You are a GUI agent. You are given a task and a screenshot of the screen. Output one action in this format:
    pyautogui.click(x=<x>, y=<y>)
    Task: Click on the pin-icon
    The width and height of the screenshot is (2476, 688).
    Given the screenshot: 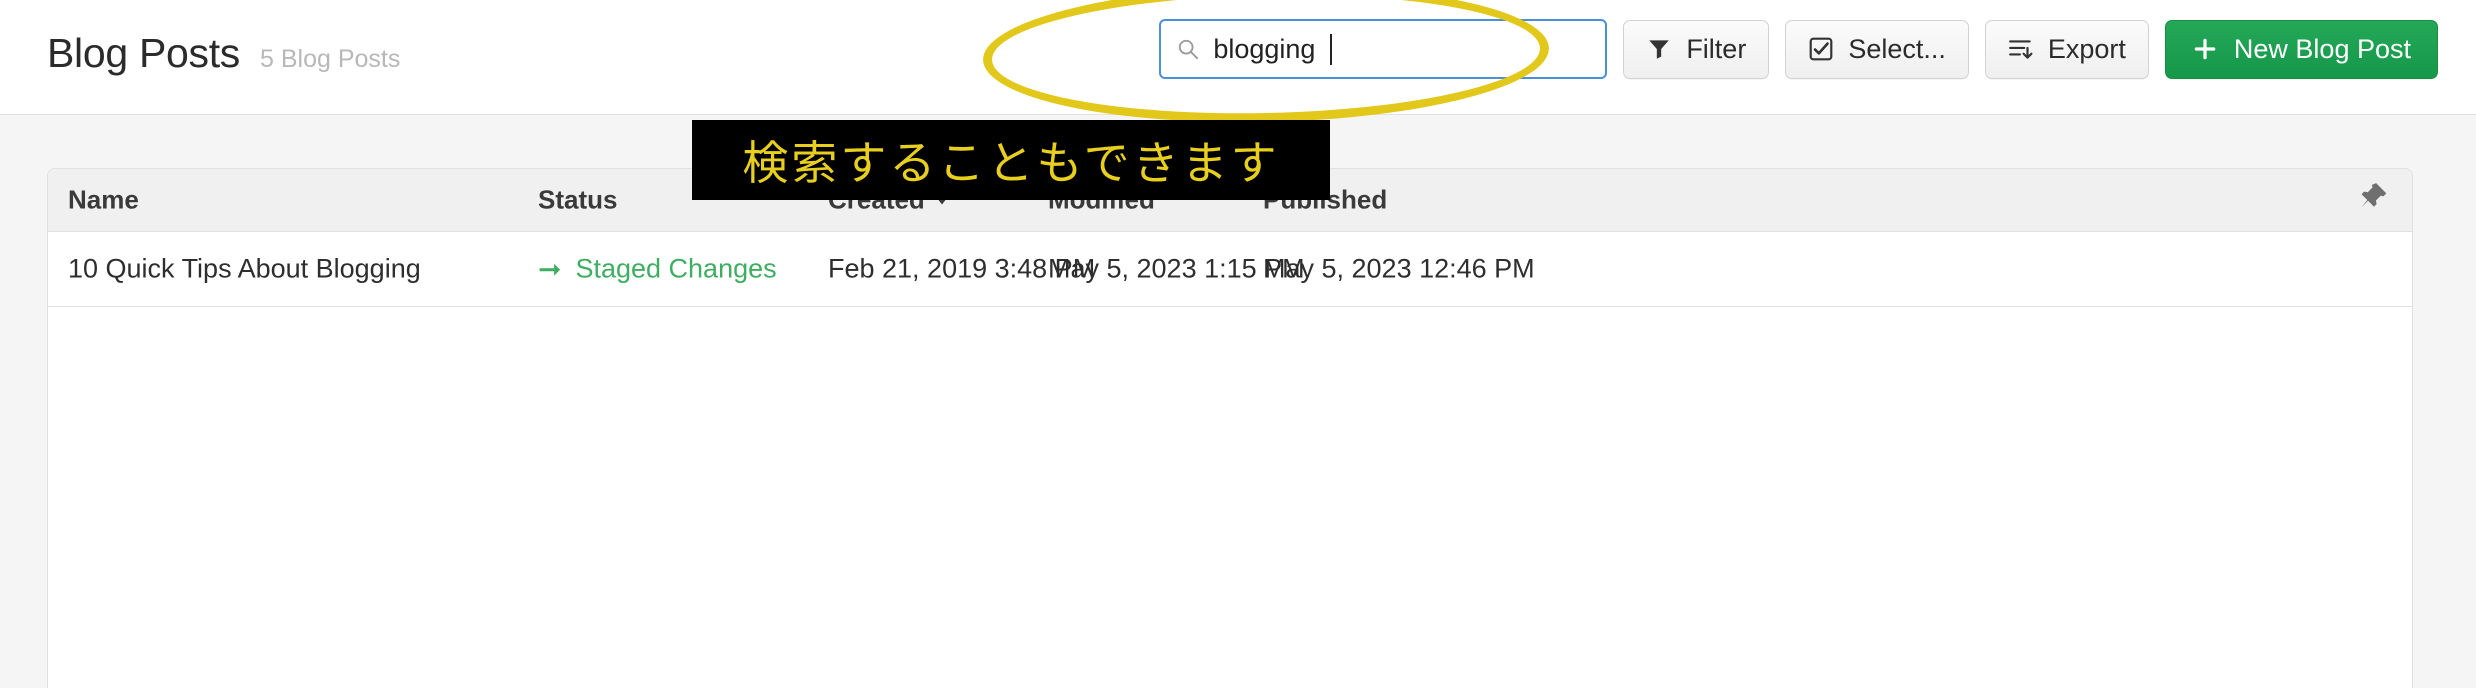 What is the action you would take?
    pyautogui.click(x=2374, y=195)
    